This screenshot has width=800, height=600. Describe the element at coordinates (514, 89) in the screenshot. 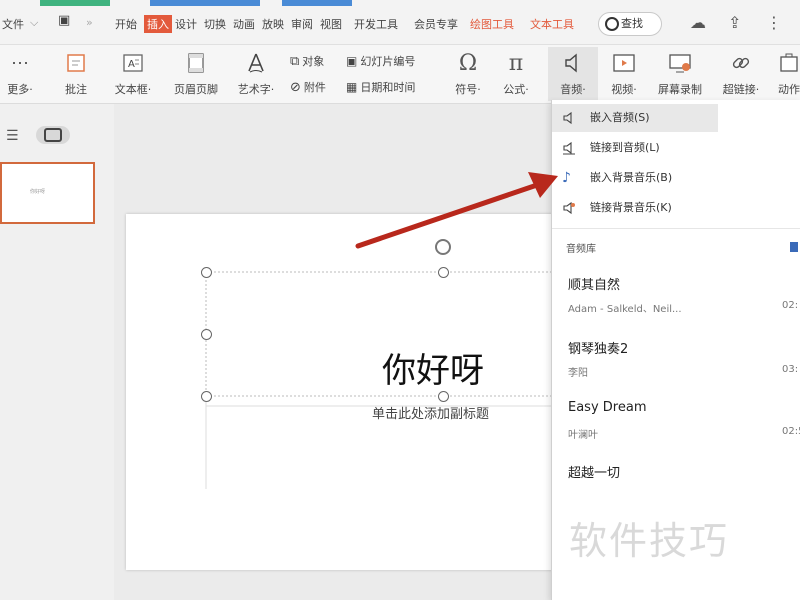

I see `formula-label: 公式` at that location.